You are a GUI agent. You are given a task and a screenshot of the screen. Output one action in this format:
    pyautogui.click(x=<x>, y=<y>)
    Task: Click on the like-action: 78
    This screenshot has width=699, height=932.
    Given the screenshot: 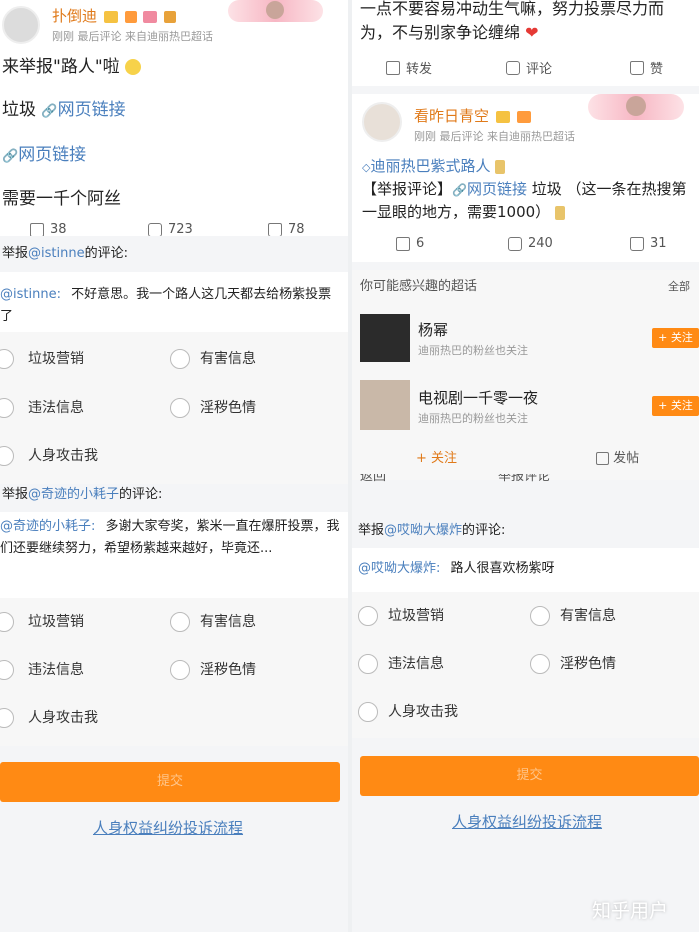 What is the action you would take?
    pyautogui.click(x=286, y=229)
    